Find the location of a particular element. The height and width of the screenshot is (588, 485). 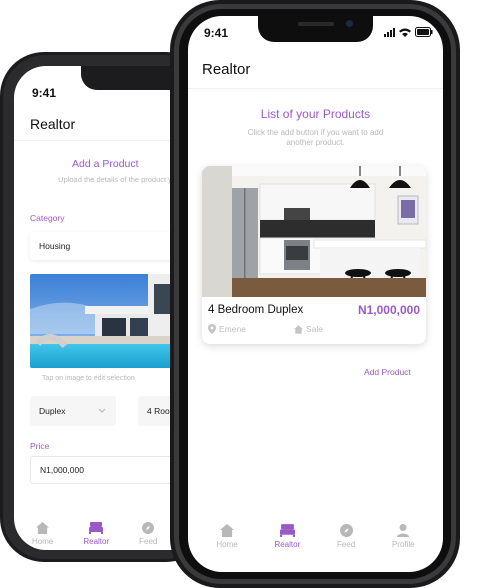

camera is located at coordinates (349, 23).